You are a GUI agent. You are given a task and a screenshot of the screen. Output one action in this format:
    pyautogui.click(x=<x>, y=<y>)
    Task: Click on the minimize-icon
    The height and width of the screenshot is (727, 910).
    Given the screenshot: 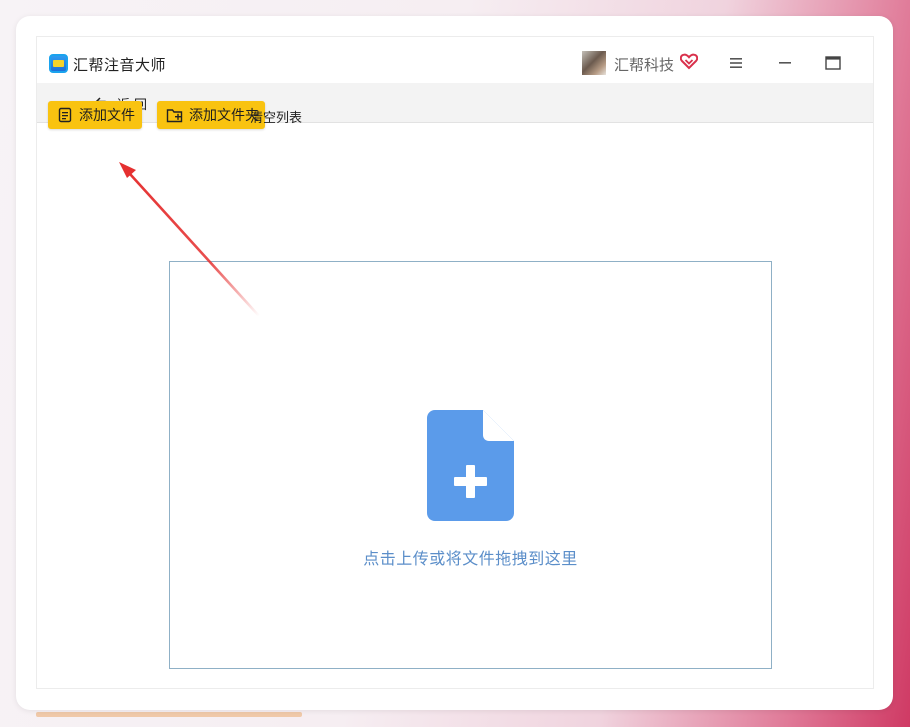 What is the action you would take?
    pyautogui.click(x=785, y=63)
    